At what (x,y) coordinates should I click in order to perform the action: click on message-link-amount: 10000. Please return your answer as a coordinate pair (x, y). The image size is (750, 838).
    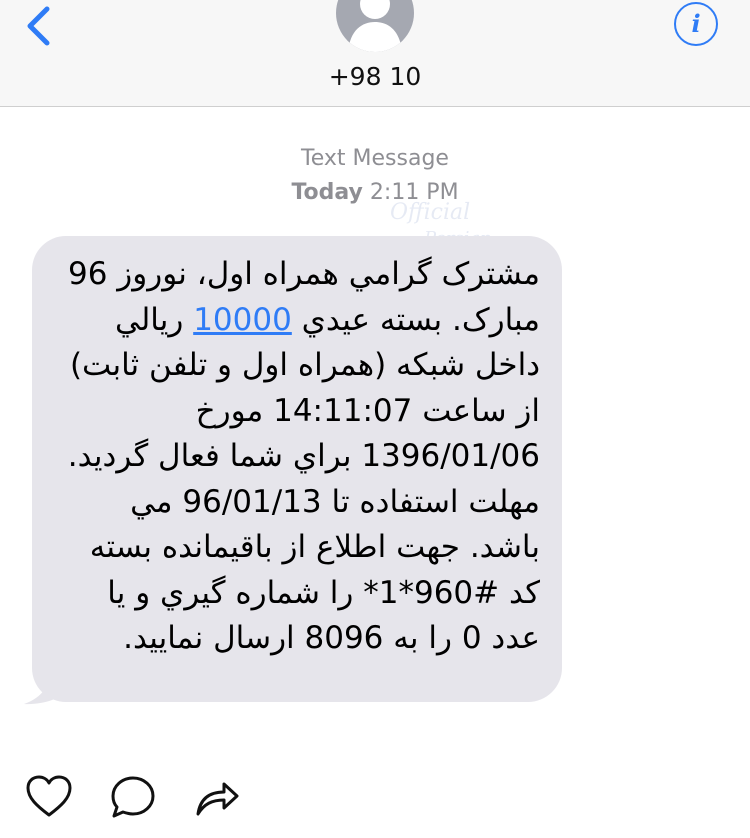
    Looking at the image, I should click on (242, 320).